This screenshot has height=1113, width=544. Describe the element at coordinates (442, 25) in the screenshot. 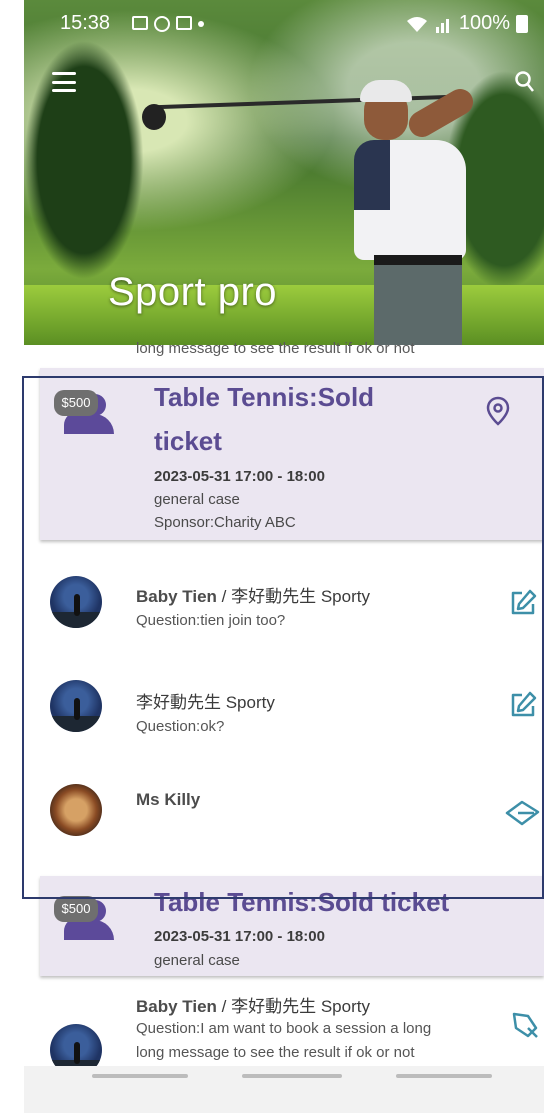

I see `signal-icon` at that location.